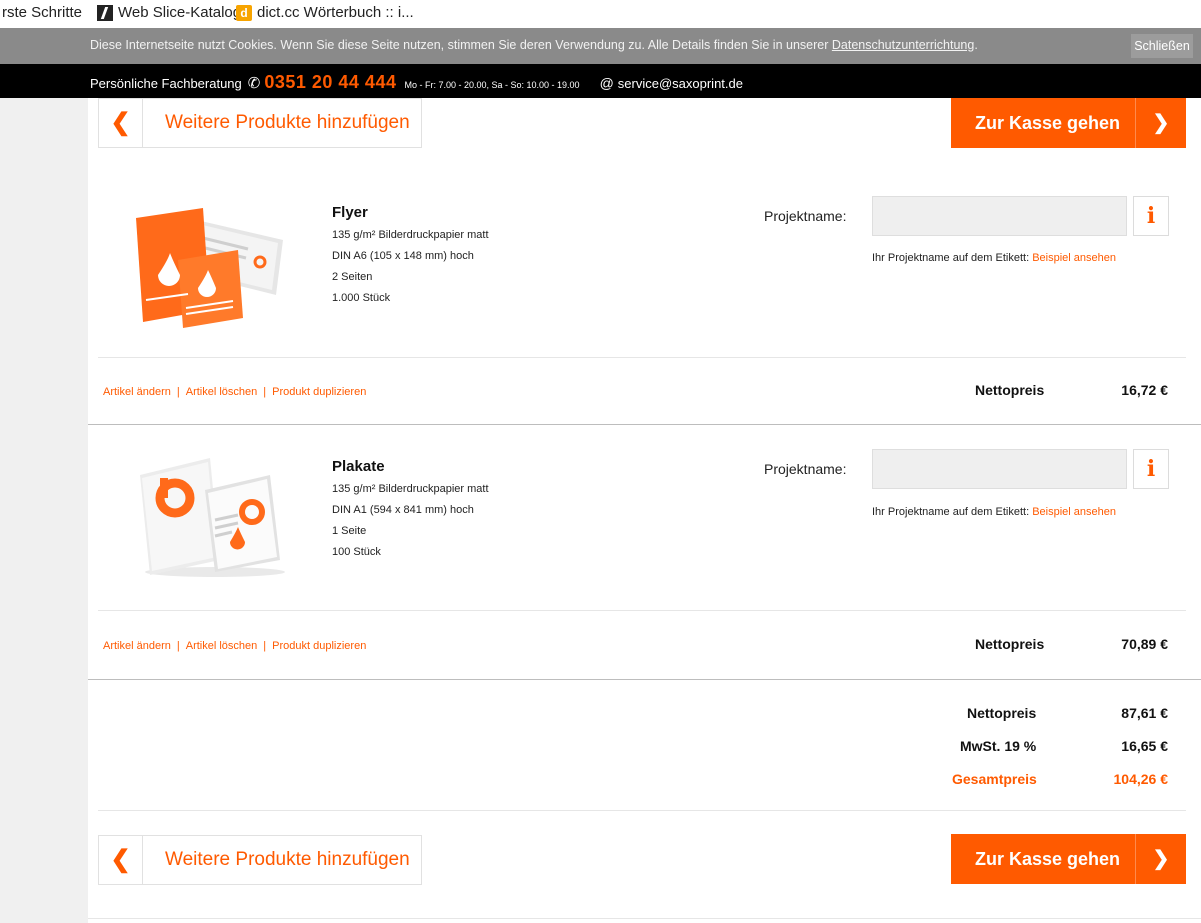  I want to click on product-detail: DIN A1 (594 x 841 mm) hoch, so click(403, 510).